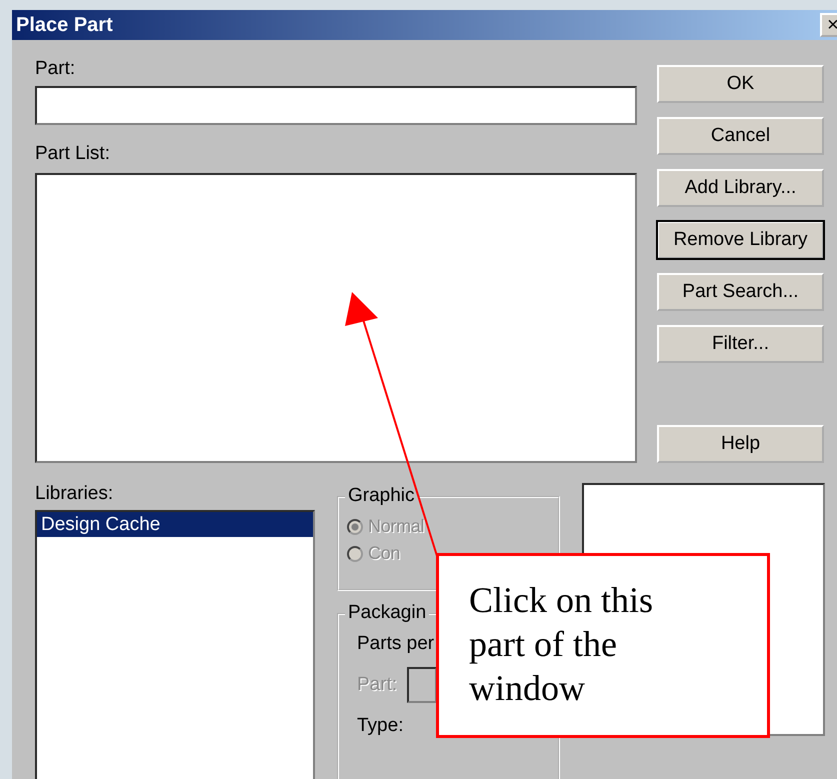 The height and width of the screenshot is (779, 837). What do you see at coordinates (740, 444) in the screenshot?
I see `dialog-button: Help` at bounding box center [740, 444].